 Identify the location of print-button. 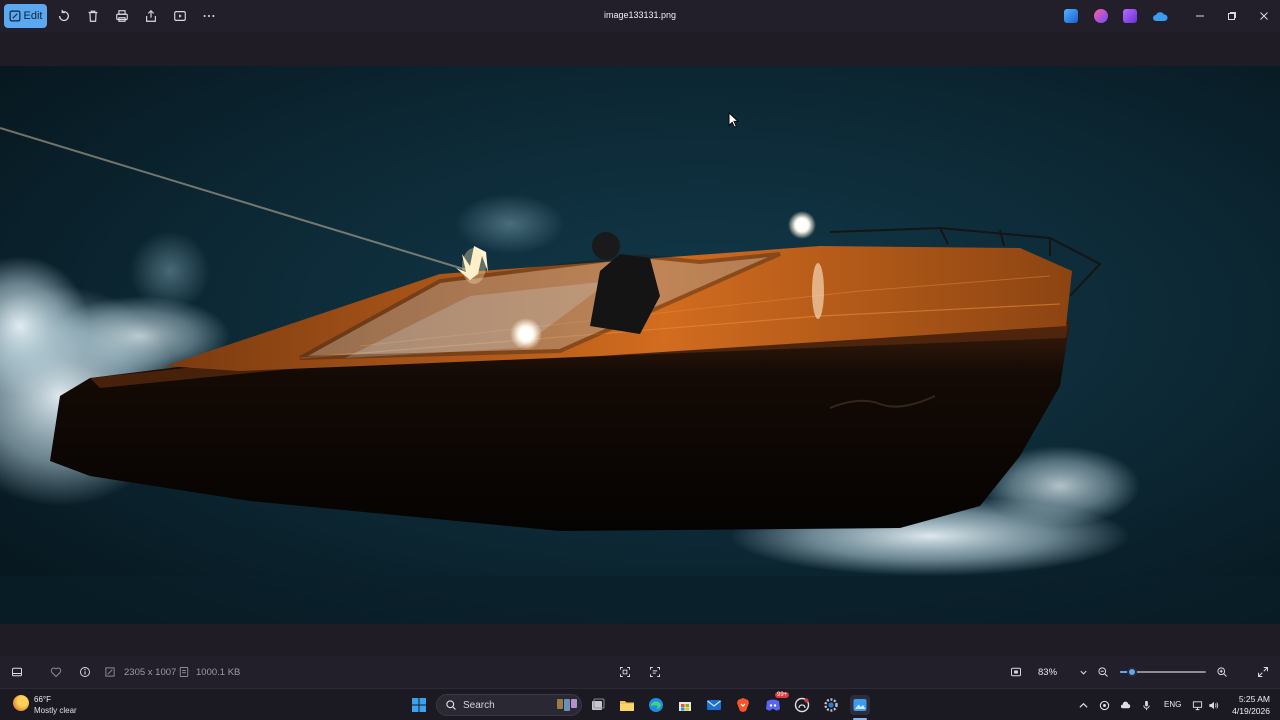
(122, 16).